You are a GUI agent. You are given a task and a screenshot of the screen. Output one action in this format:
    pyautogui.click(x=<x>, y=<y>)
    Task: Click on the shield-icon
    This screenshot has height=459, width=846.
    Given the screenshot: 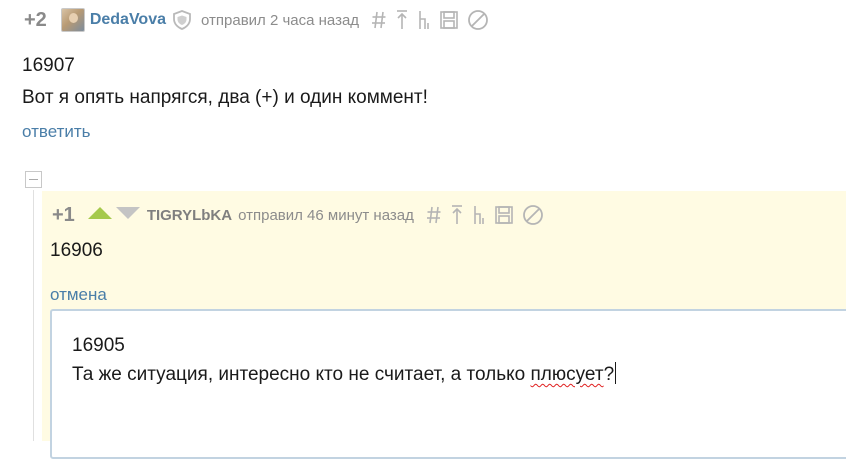 What is the action you would take?
    pyautogui.click(x=182, y=20)
    